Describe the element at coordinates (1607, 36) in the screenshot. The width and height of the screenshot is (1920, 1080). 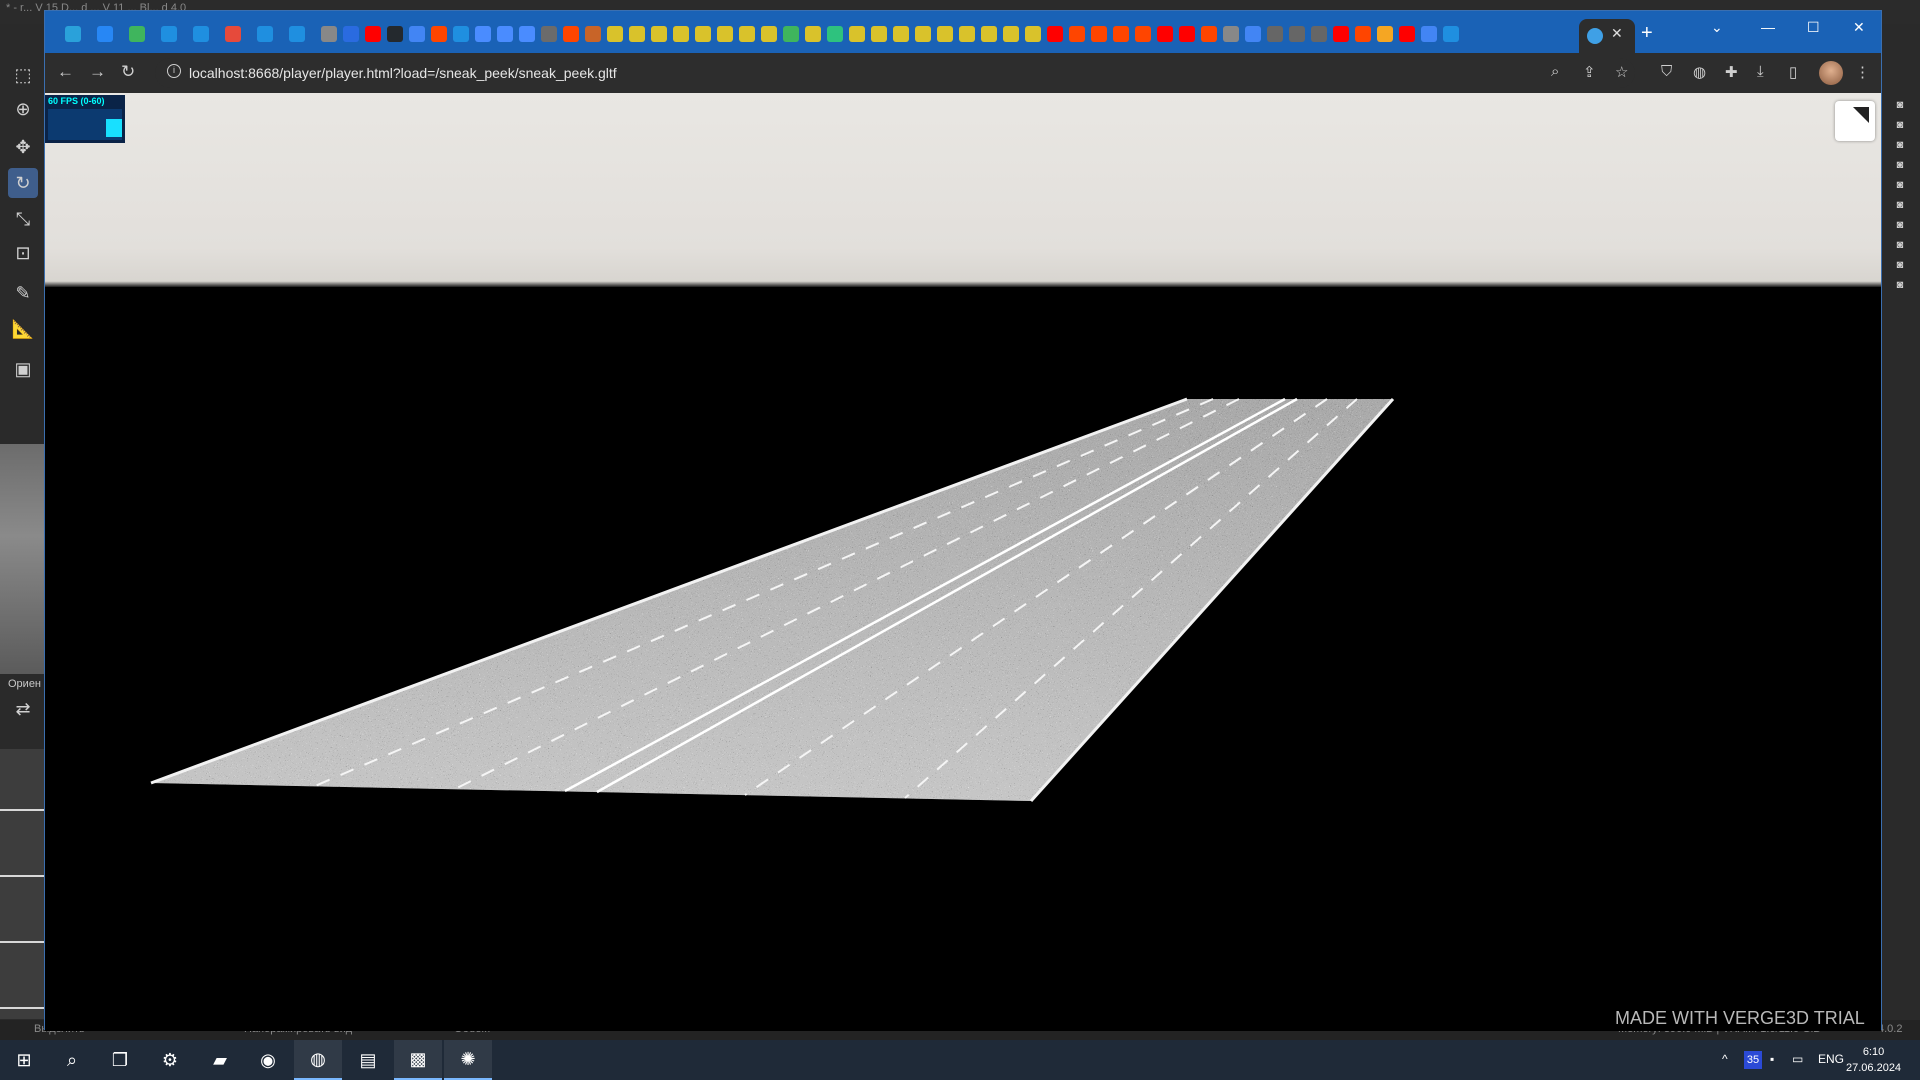
I see `tab-active: ✕` at that location.